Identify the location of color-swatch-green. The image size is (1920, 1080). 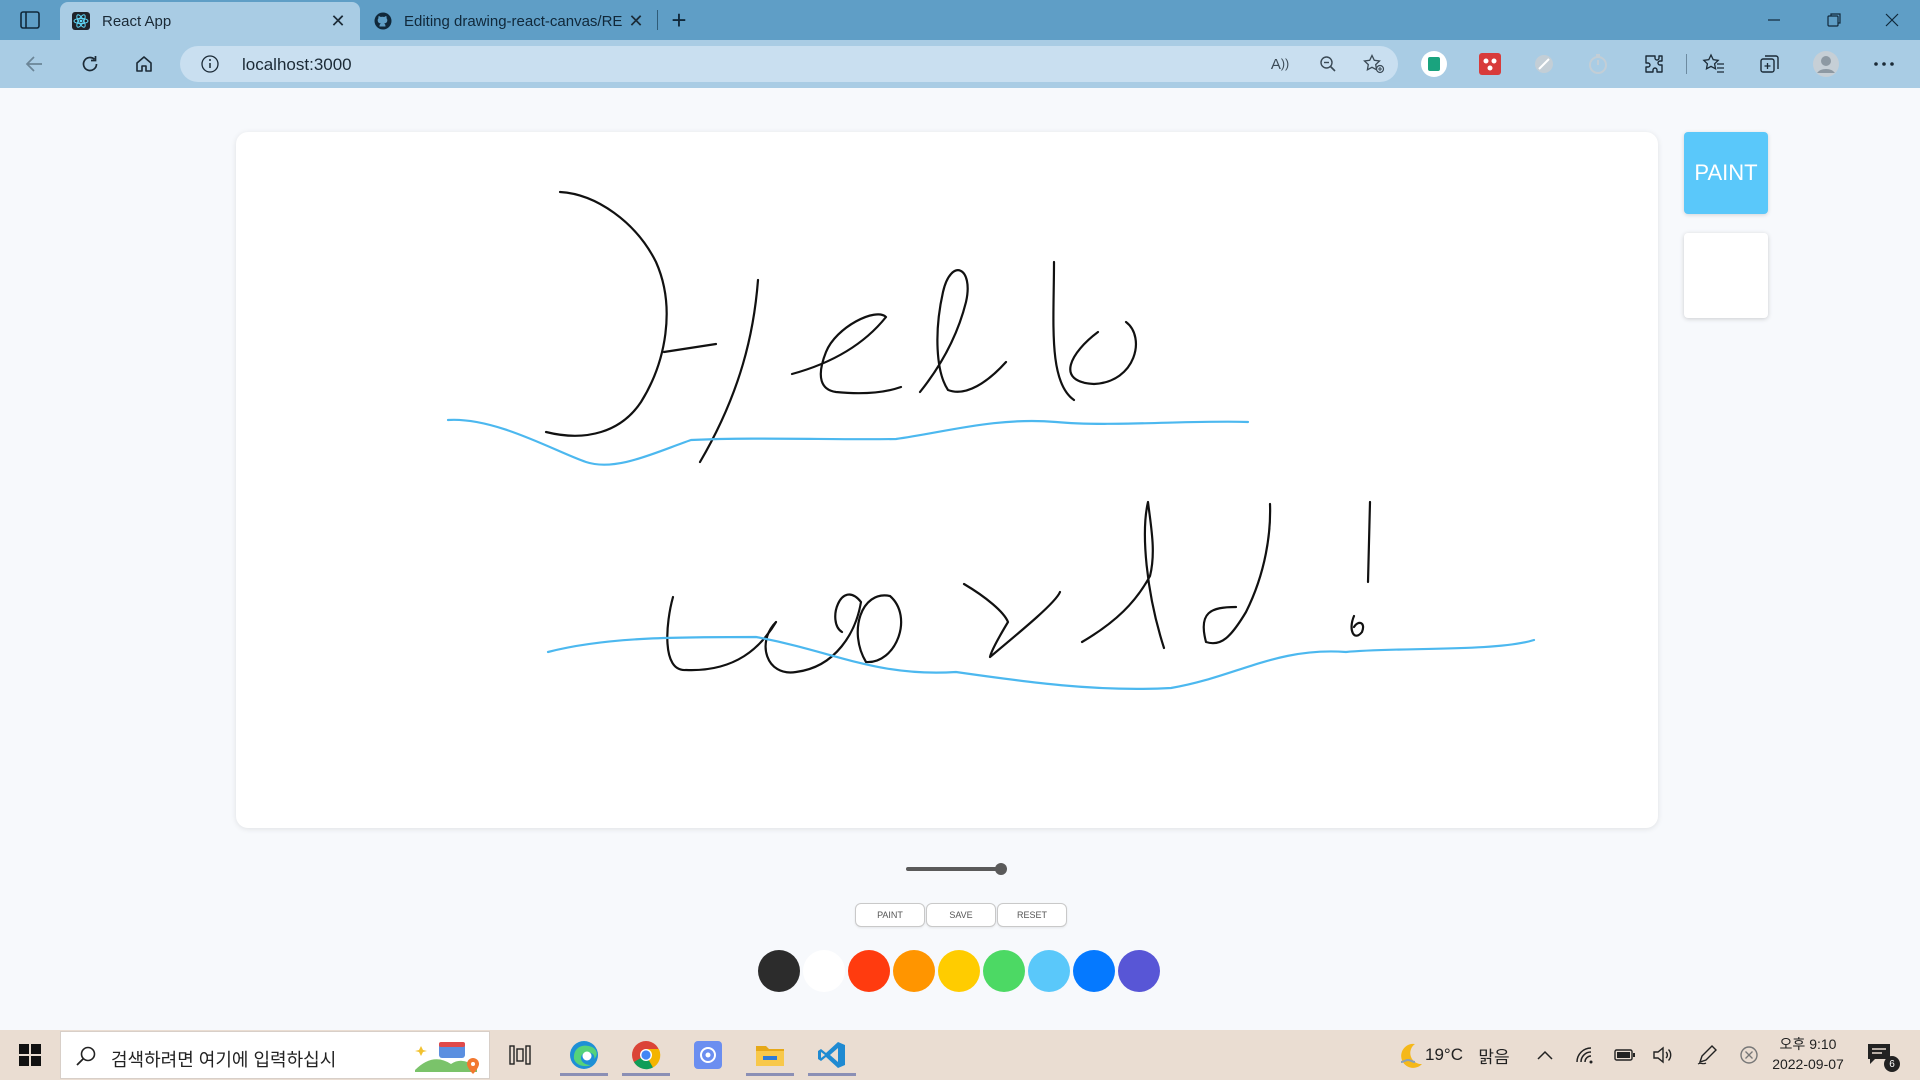
(1004, 971).